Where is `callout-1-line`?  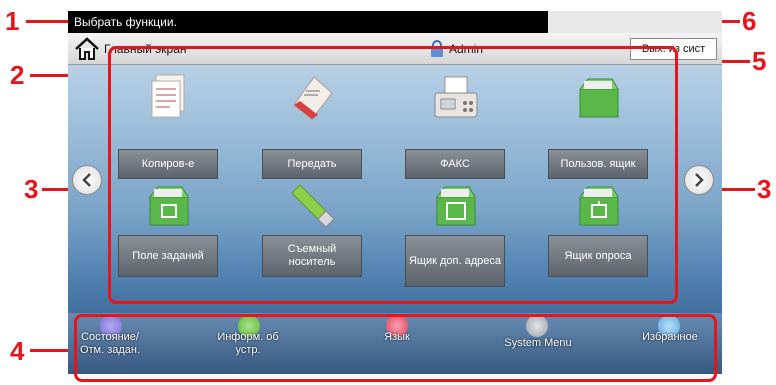 callout-1-line is located at coordinates (47, 21).